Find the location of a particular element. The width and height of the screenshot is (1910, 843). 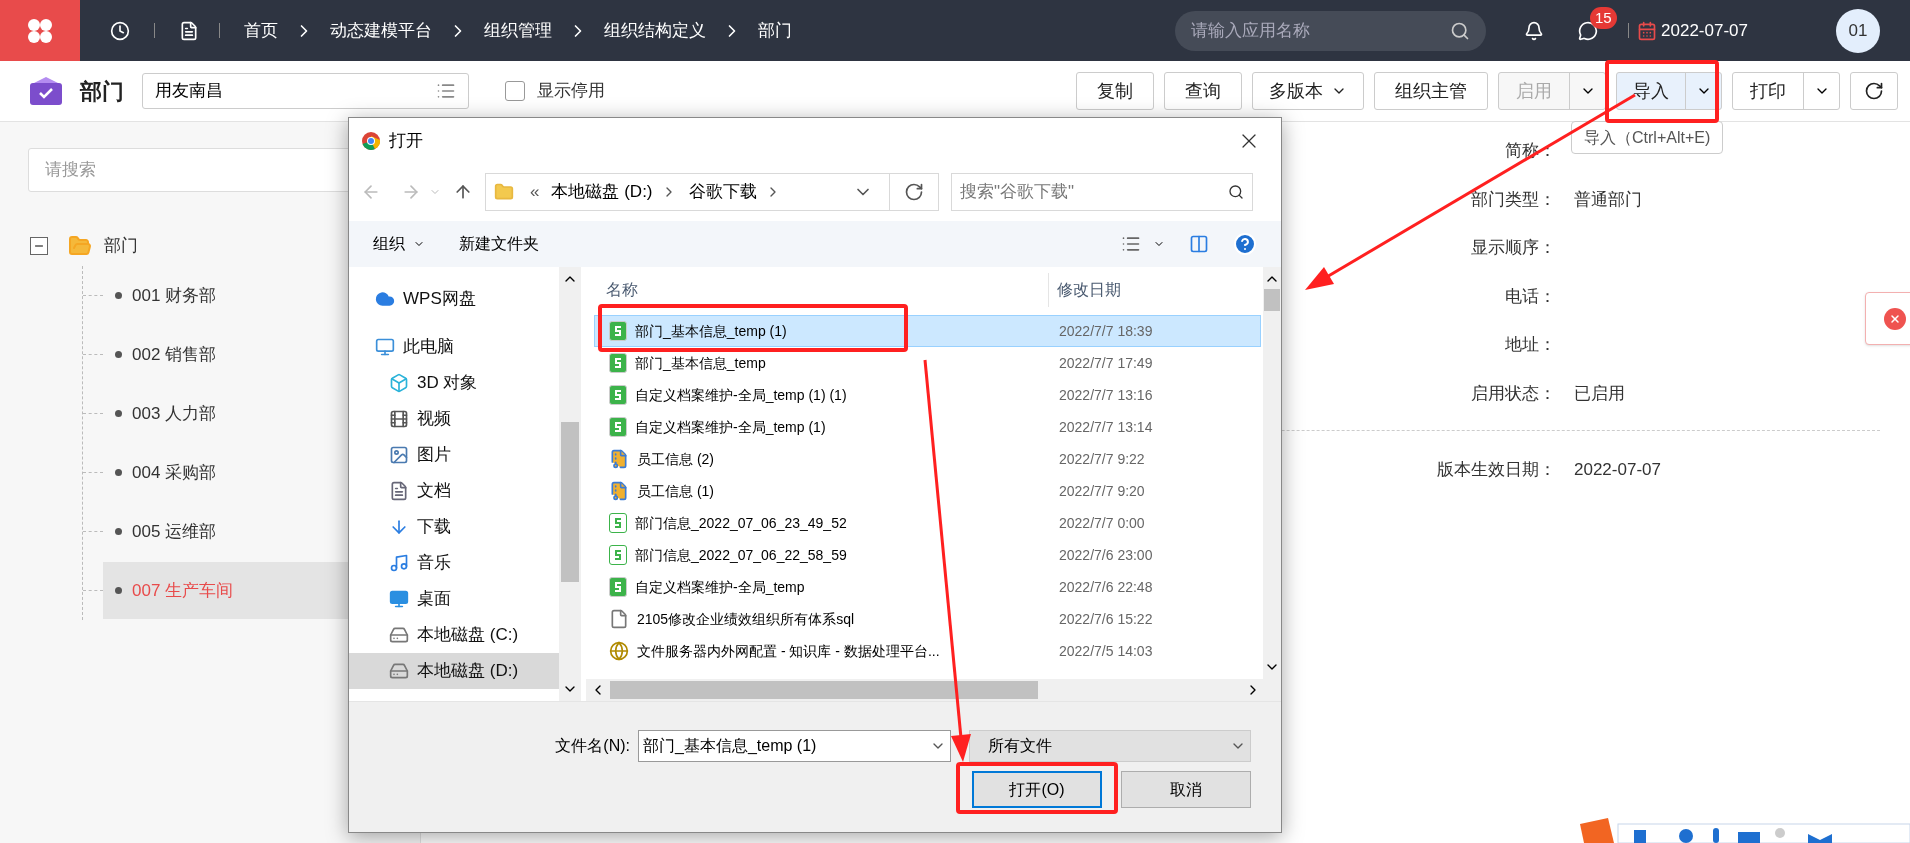

organization-select: 用友南昌 is located at coordinates (305, 91).